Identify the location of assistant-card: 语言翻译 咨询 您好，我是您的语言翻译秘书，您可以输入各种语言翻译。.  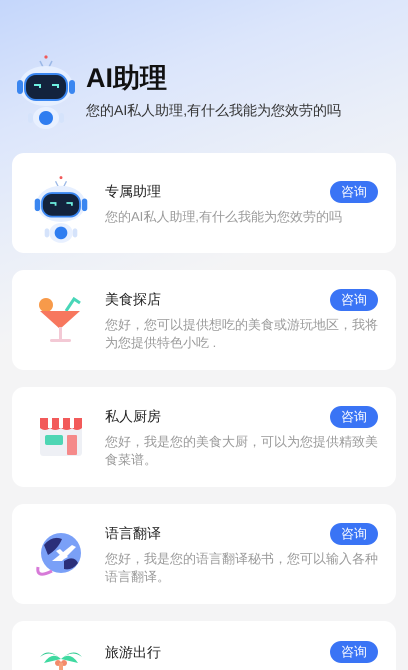
(204, 554).